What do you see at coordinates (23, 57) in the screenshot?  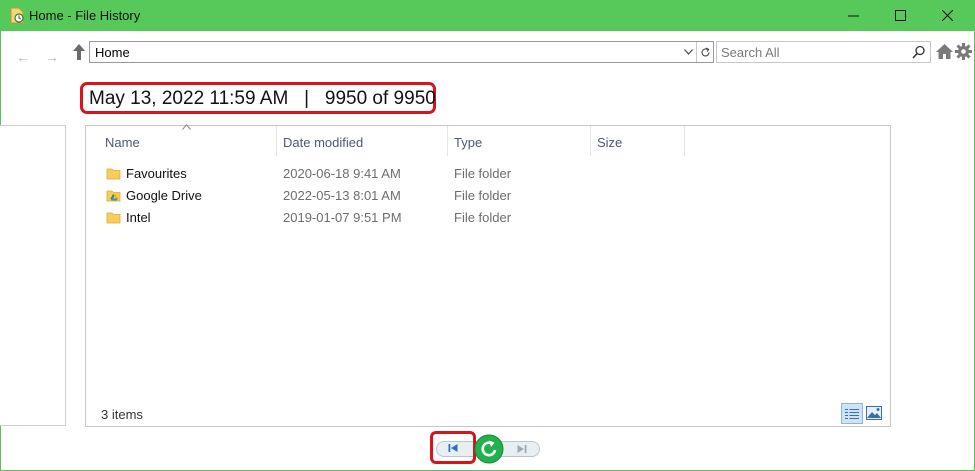 I see `back-arrow-icon: ←` at bounding box center [23, 57].